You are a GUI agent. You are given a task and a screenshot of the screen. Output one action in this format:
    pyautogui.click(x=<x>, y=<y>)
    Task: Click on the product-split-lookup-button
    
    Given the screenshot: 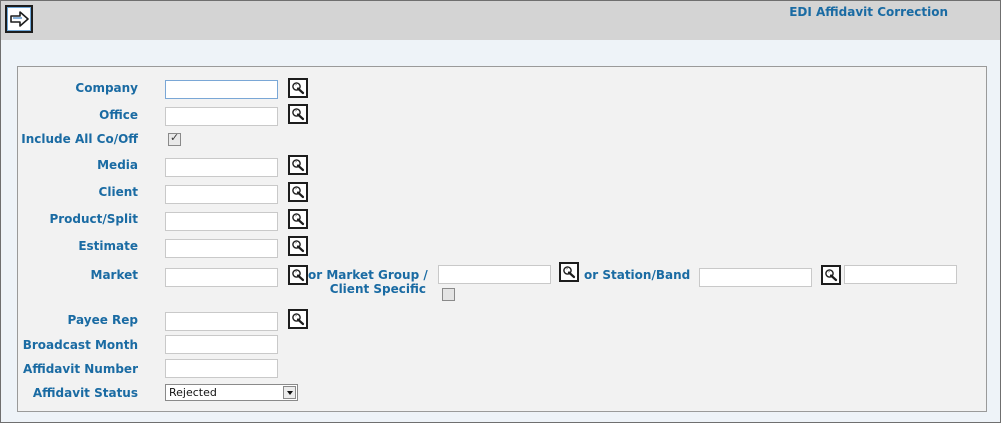 What is the action you would take?
    pyautogui.click(x=298, y=219)
    